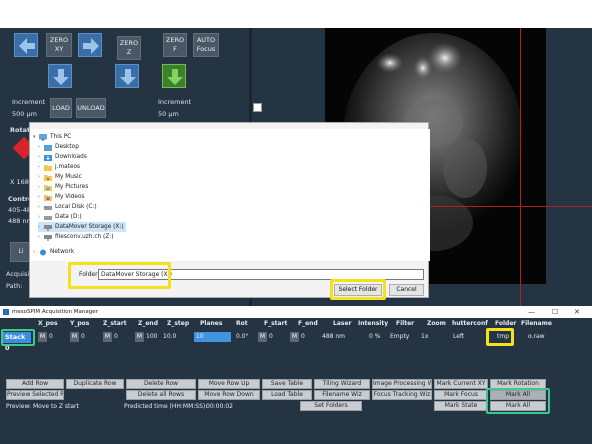 This screenshot has height=444, width=592. Describe the element at coordinates (174, 76) in the screenshot. I see `move-down-f-button` at that location.